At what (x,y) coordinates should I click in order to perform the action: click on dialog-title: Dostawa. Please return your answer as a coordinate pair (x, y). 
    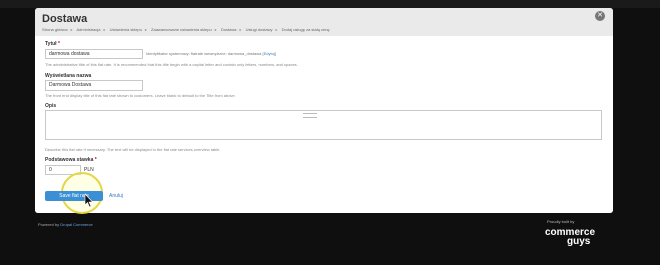
    Looking at the image, I should click on (65, 19).